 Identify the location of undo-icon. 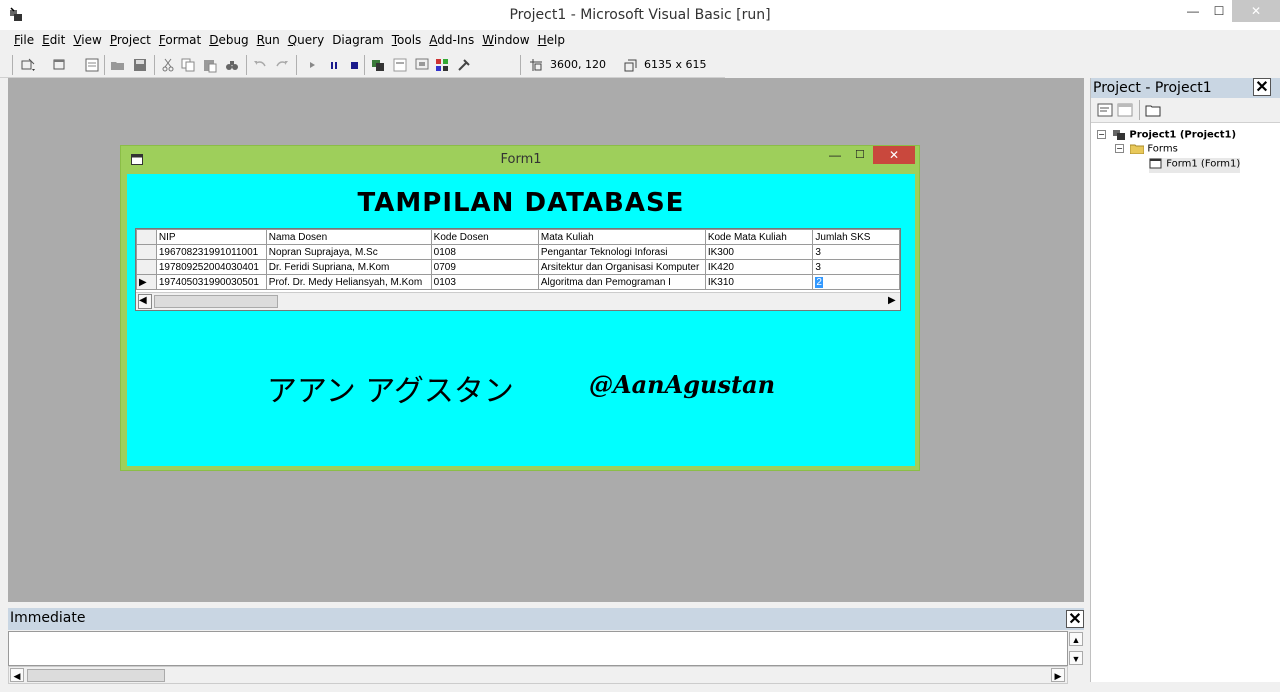
(260, 65).